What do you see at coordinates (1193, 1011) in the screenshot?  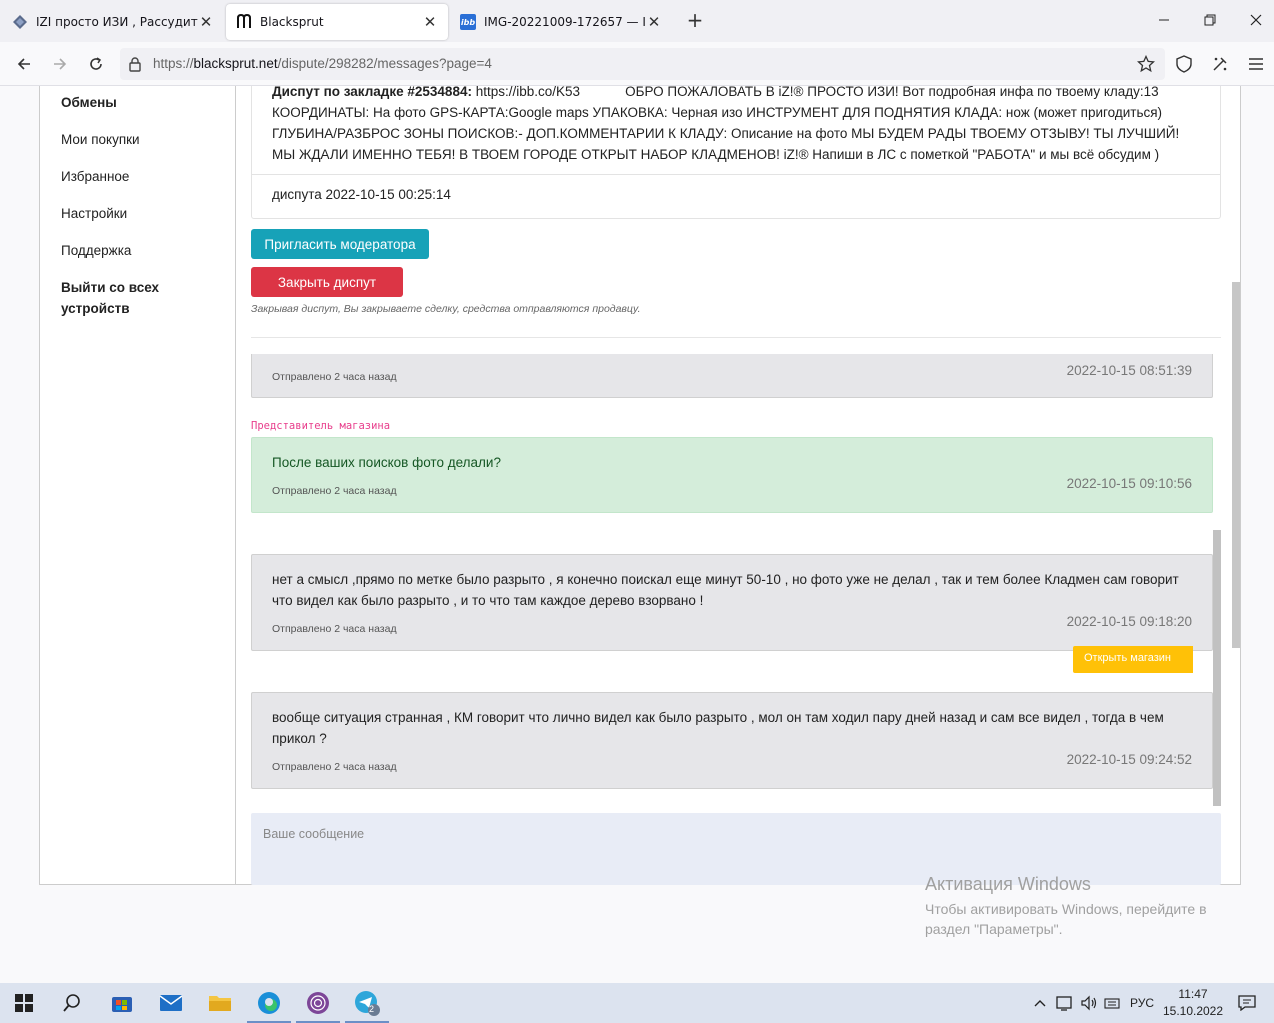 I see `clock-date: 15.10.2022` at bounding box center [1193, 1011].